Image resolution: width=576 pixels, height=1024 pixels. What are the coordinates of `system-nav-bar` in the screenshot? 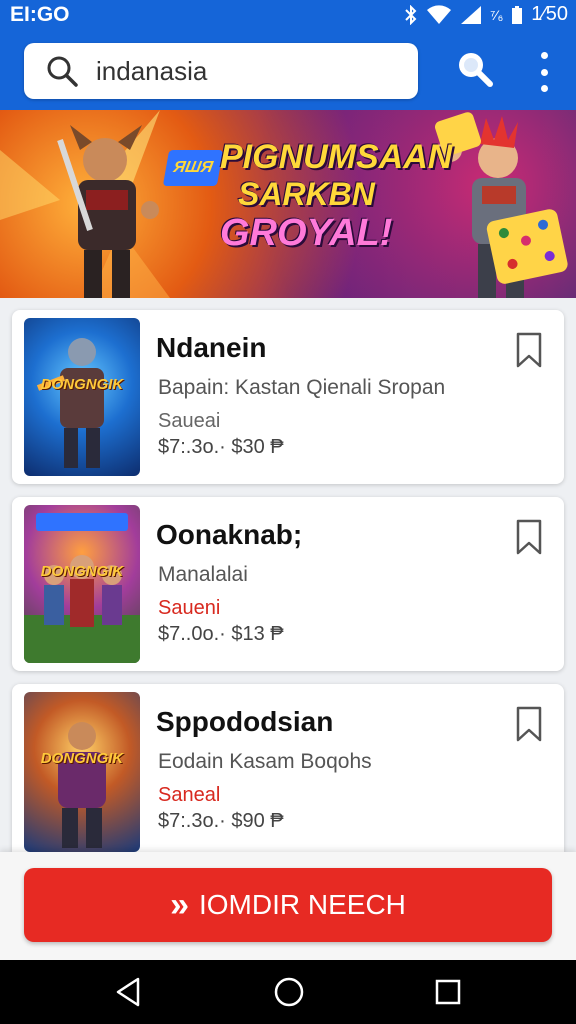 It's located at (288, 992).